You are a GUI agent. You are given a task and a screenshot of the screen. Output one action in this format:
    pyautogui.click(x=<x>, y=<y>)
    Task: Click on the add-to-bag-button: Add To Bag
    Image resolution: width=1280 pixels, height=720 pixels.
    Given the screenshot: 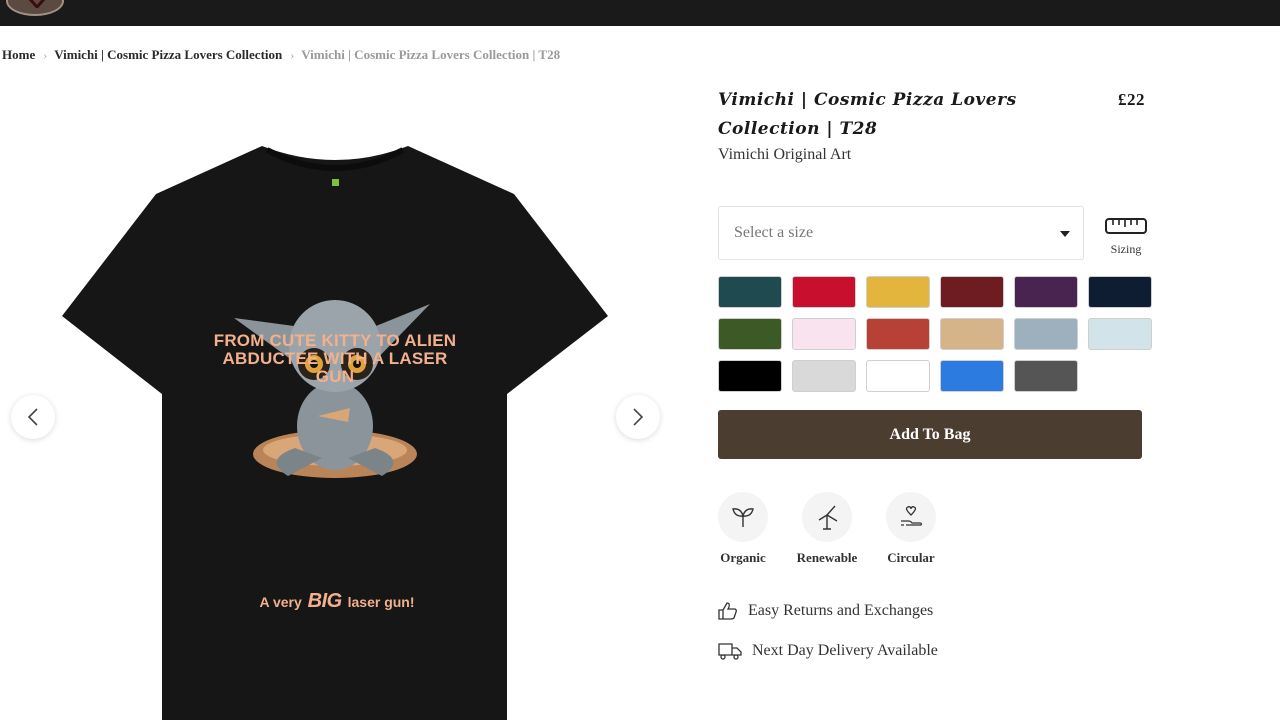 What is the action you would take?
    pyautogui.click(x=930, y=434)
    